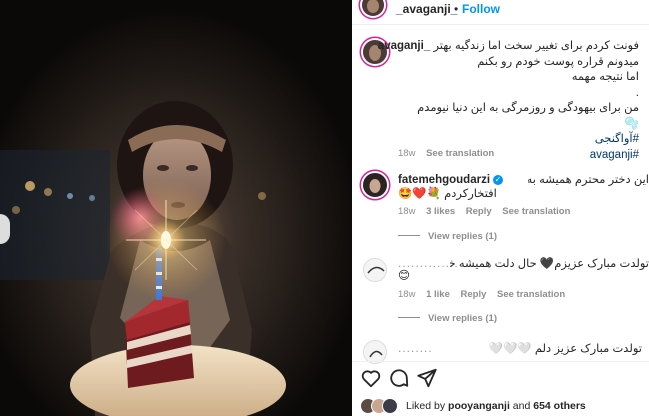  Describe the element at coordinates (531, 294) in the screenshot. I see `comment-2-see-translation: See translation` at that location.